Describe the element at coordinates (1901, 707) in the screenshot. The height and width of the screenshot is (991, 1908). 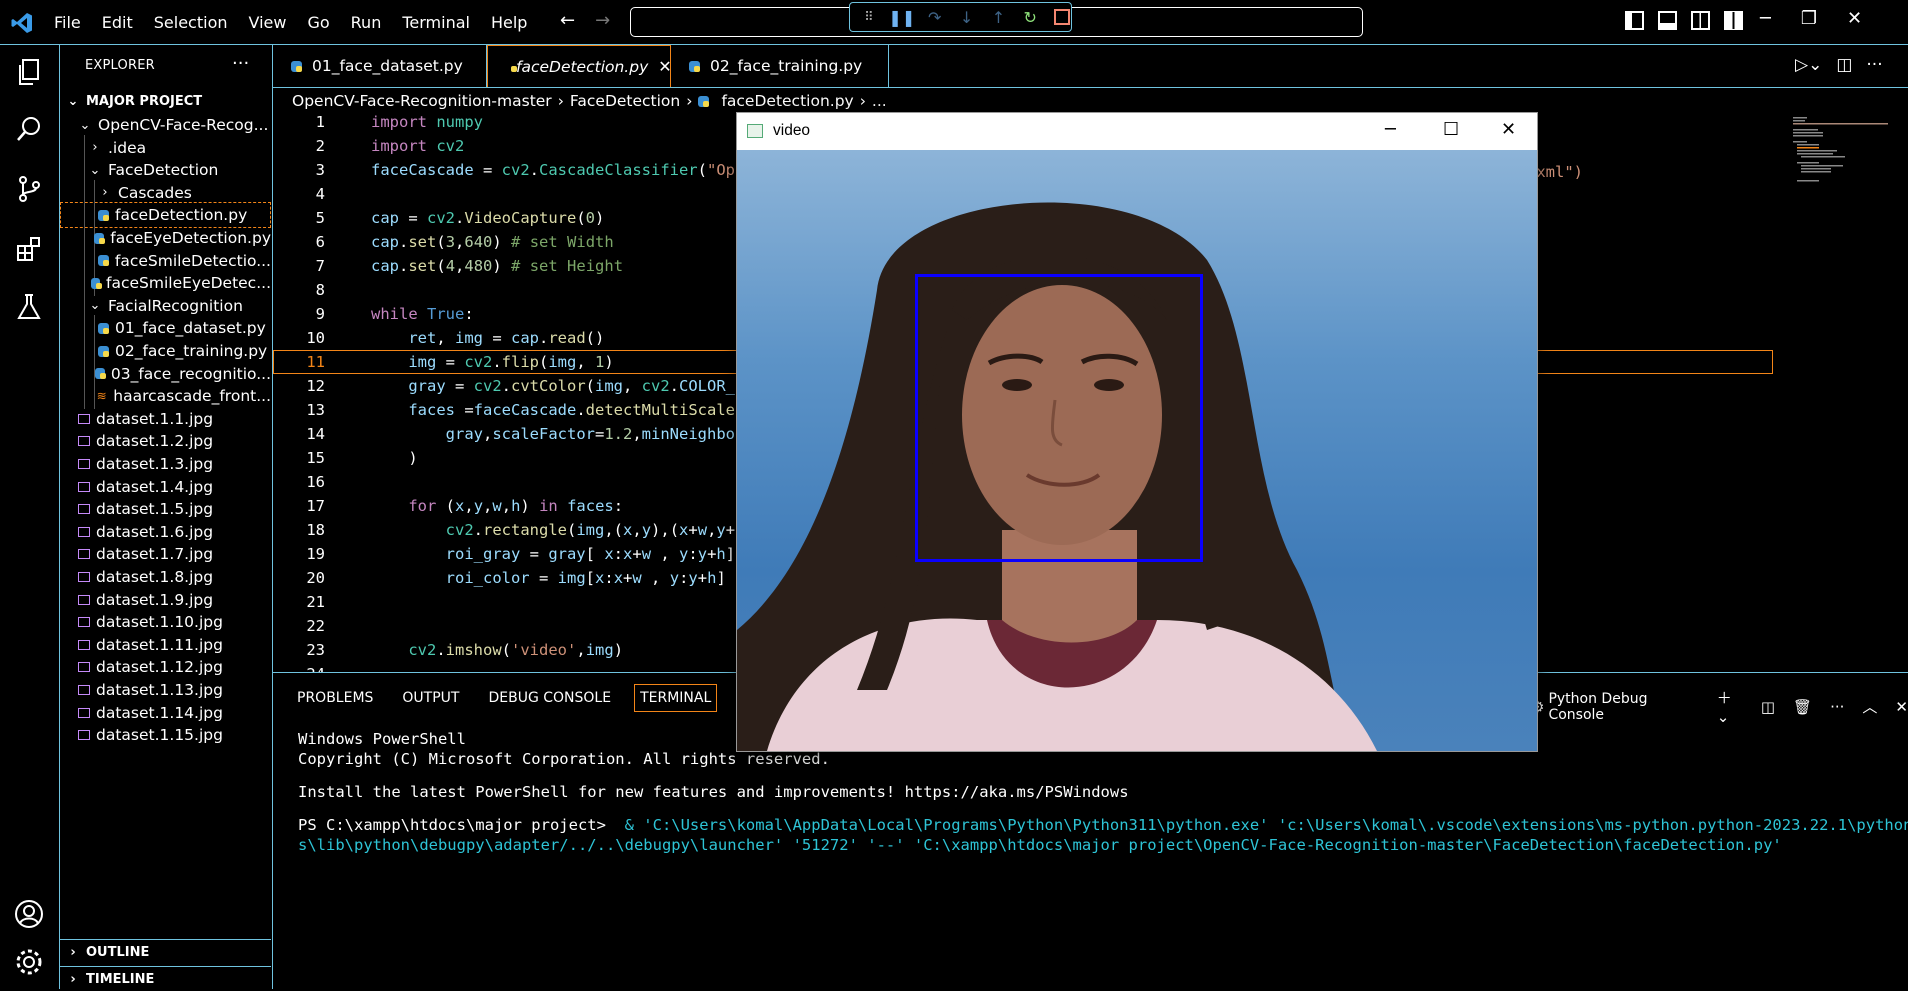
I see `close-panel-icon: ✕` at that location.